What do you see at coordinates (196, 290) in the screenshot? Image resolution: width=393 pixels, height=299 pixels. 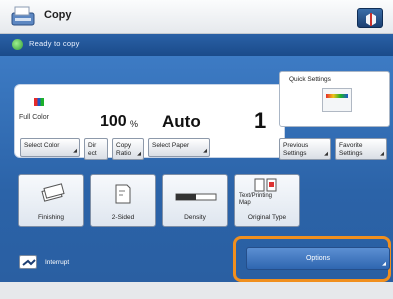 I see `bottom-strip` at bounding box center [196, 290].